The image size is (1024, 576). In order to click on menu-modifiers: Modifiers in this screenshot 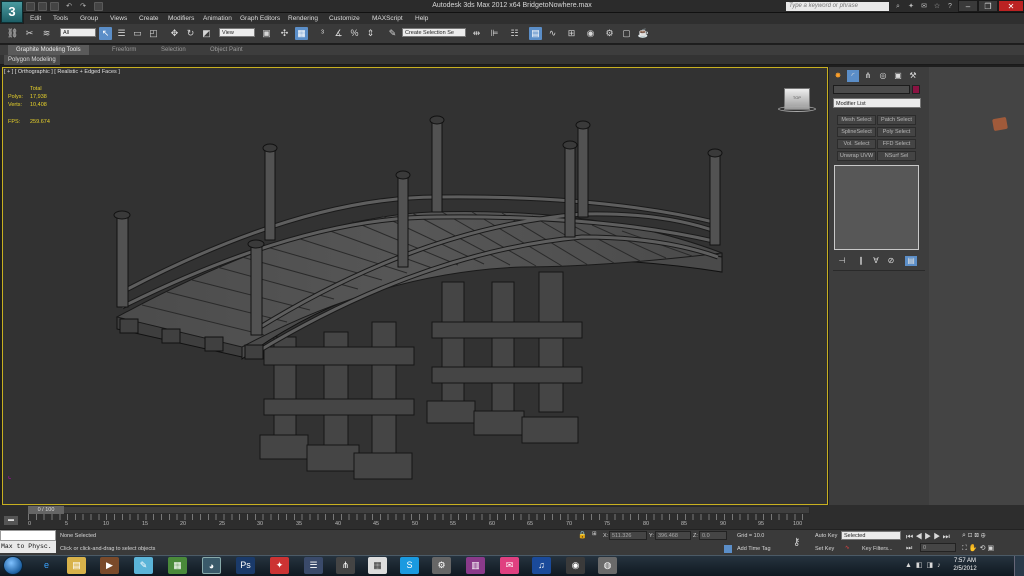, I will do `click(181, 18)`.